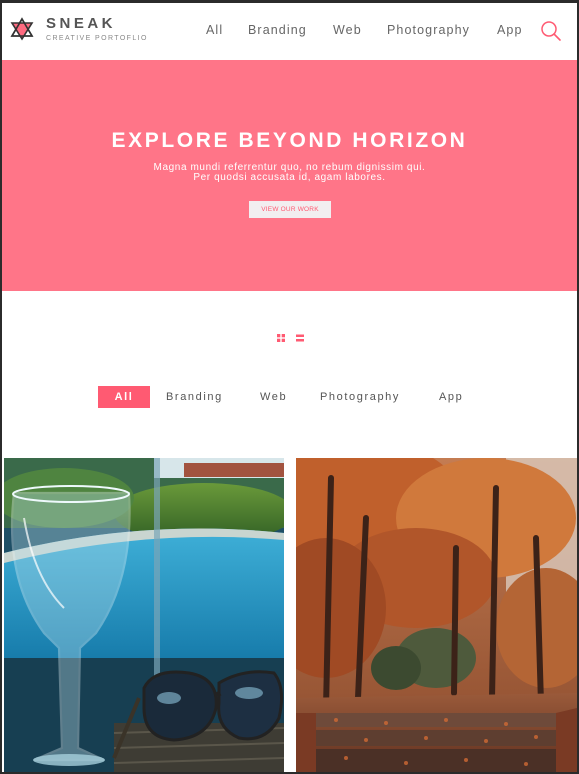  Describe the element at coordinates (551, 31) in the screenshot. I see `search-icon` at that location.